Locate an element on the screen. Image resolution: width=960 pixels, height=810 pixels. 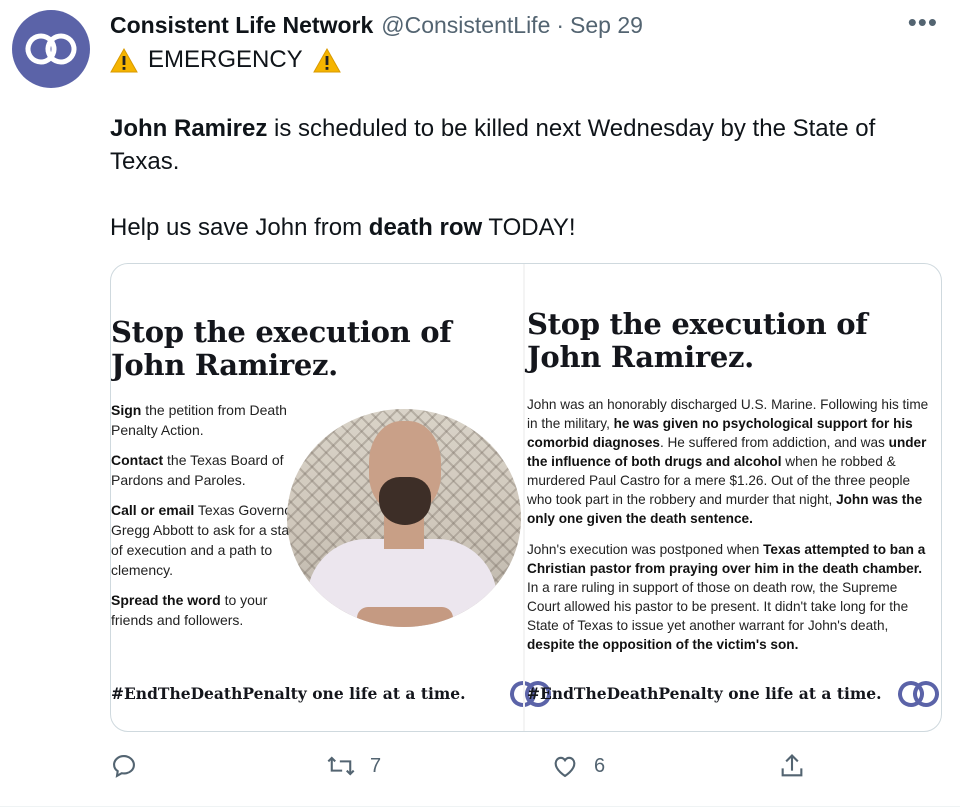
like-count: 6 is located at coordinates (600, 765).